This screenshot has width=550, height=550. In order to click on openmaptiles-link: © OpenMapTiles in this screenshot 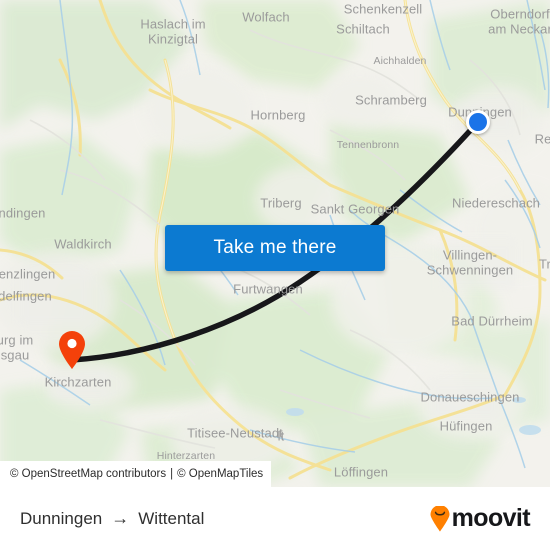, I will do `click(220, 474)`.